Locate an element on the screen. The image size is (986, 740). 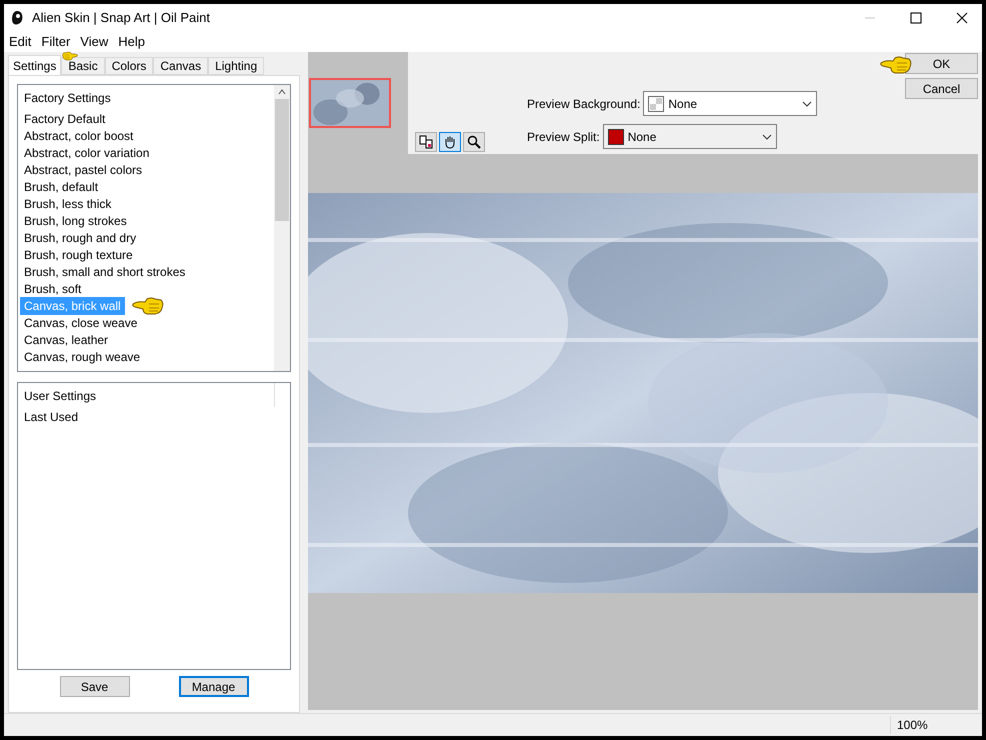
preset-item: Brush, less thick is located at coordinates (68, 203).